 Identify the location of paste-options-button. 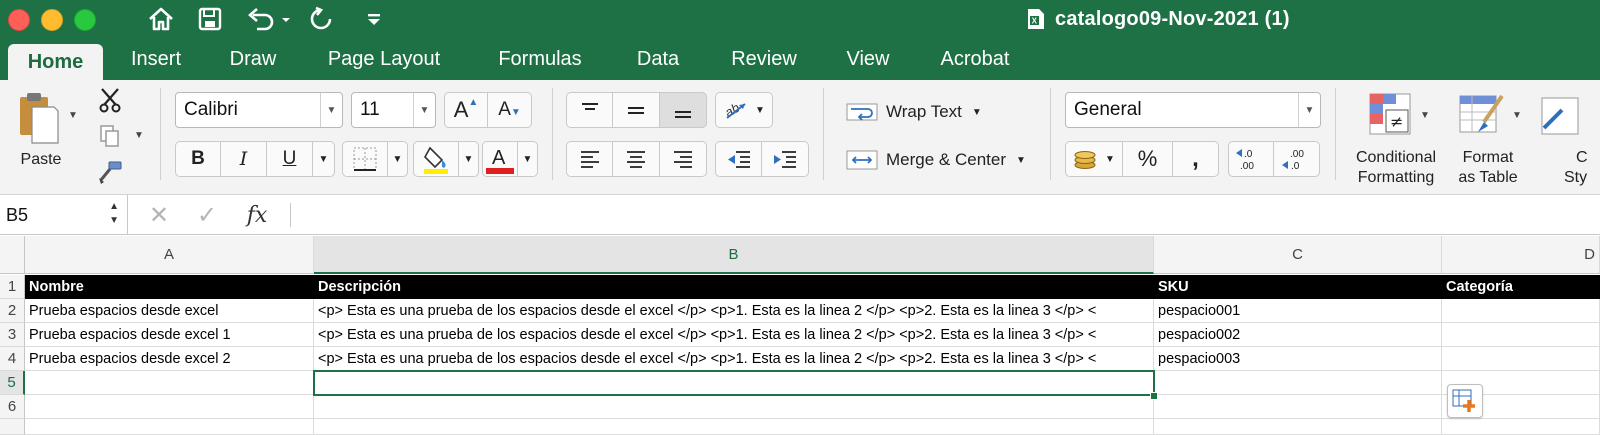
(1465, 401).